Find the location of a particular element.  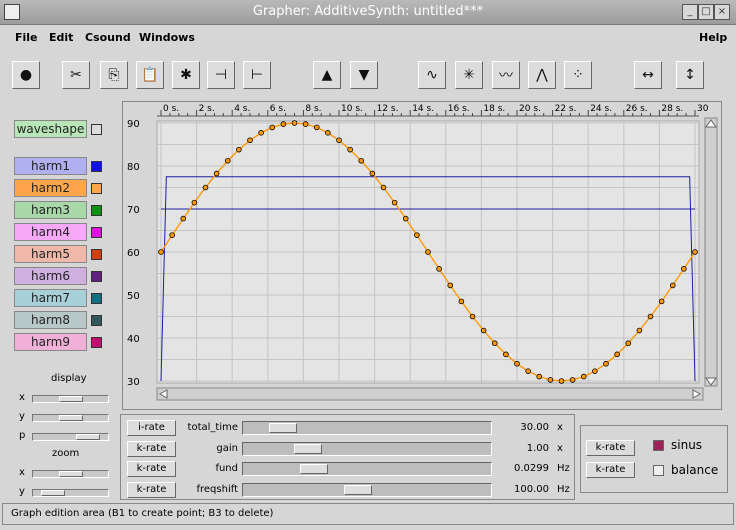

settings-button: ✱ is located at coordinates (186, 75).